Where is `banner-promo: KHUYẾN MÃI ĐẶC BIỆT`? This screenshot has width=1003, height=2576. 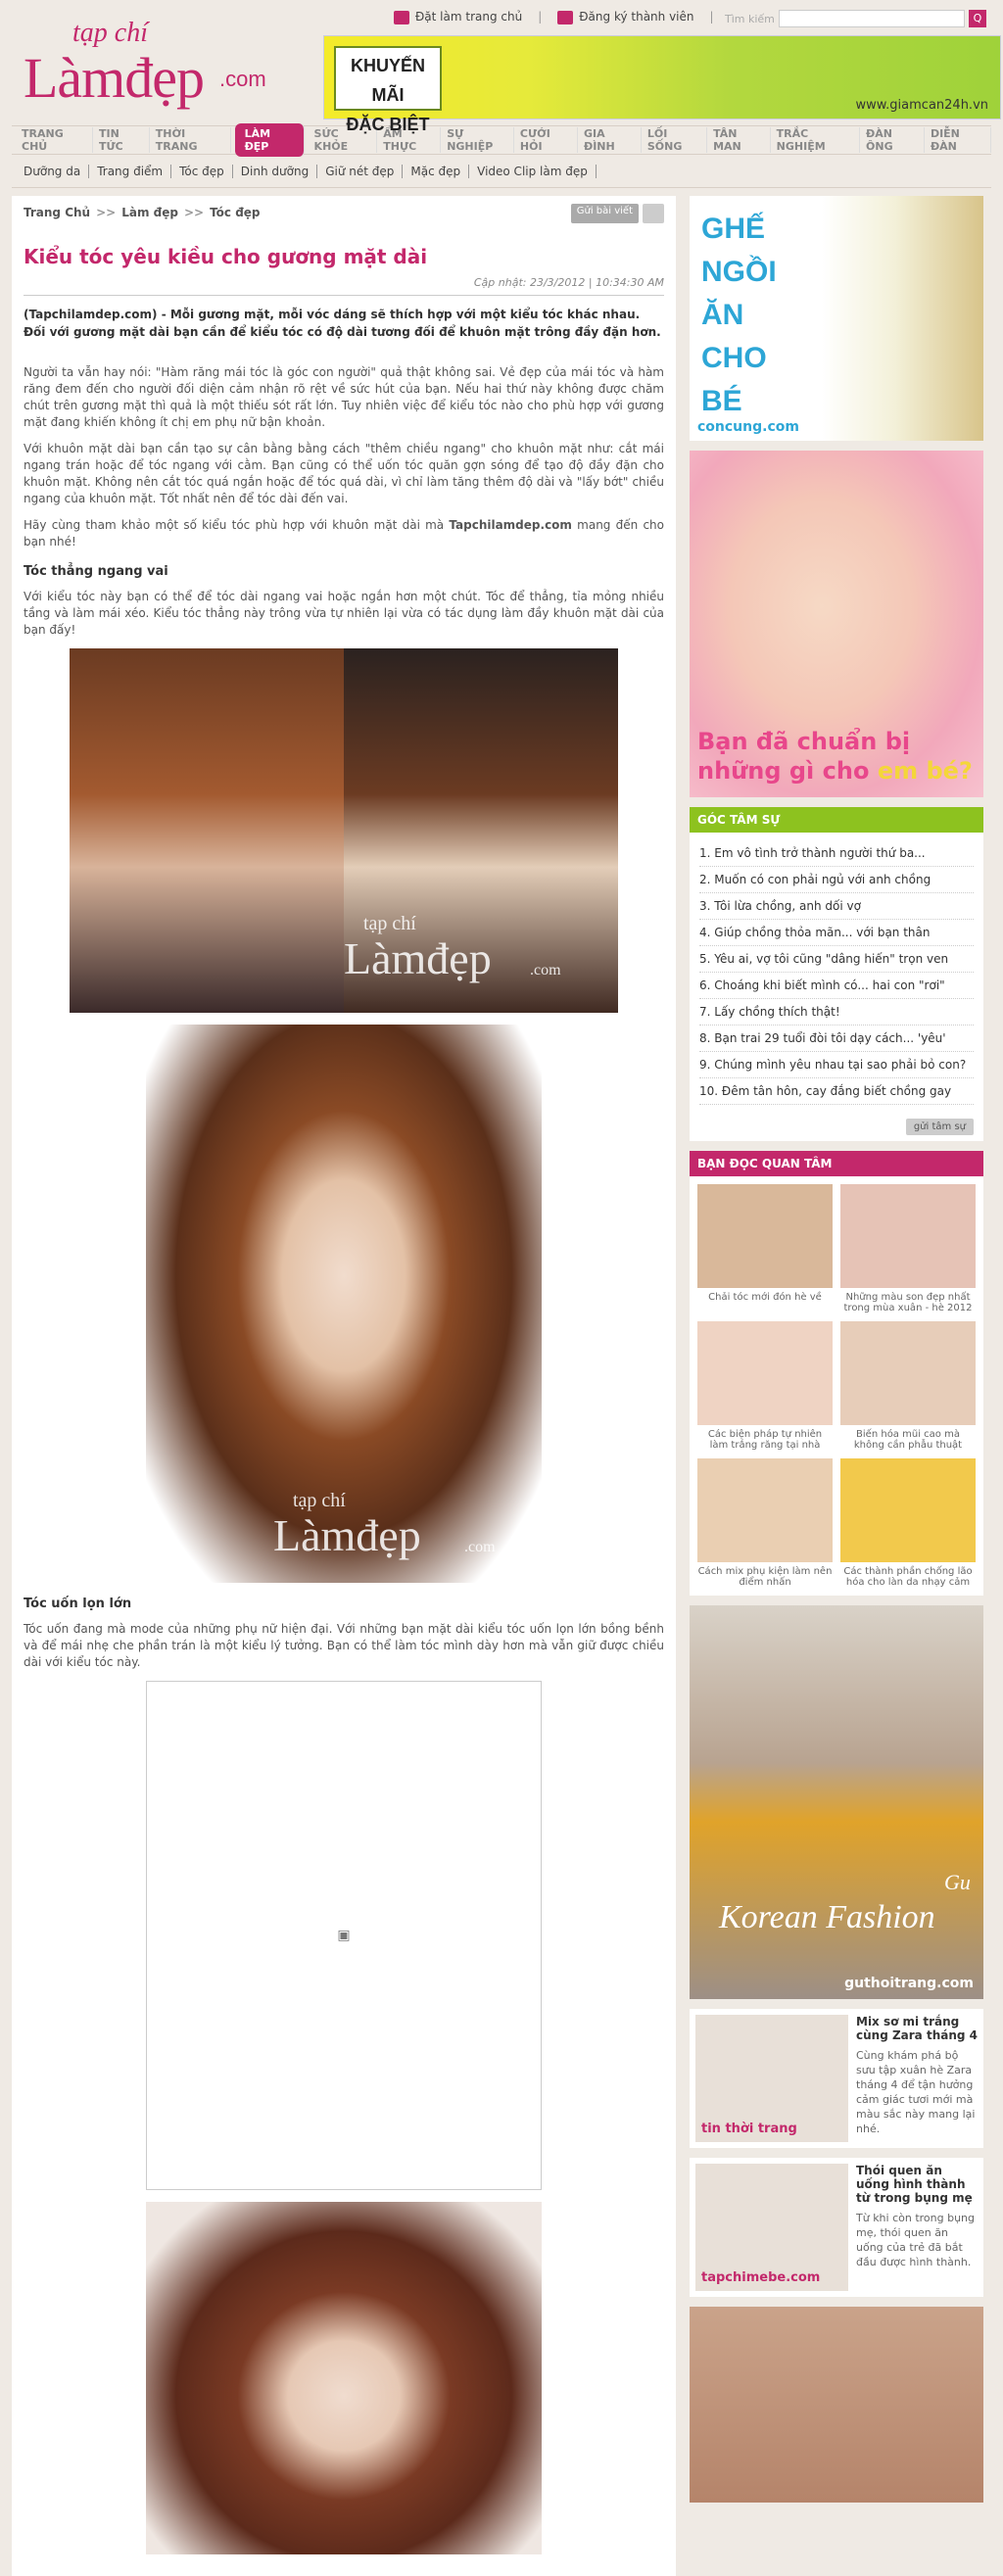 banner-promo: KHUYẾN MÃI ĐẶC BIỆT is located at coordinates (388, 90).